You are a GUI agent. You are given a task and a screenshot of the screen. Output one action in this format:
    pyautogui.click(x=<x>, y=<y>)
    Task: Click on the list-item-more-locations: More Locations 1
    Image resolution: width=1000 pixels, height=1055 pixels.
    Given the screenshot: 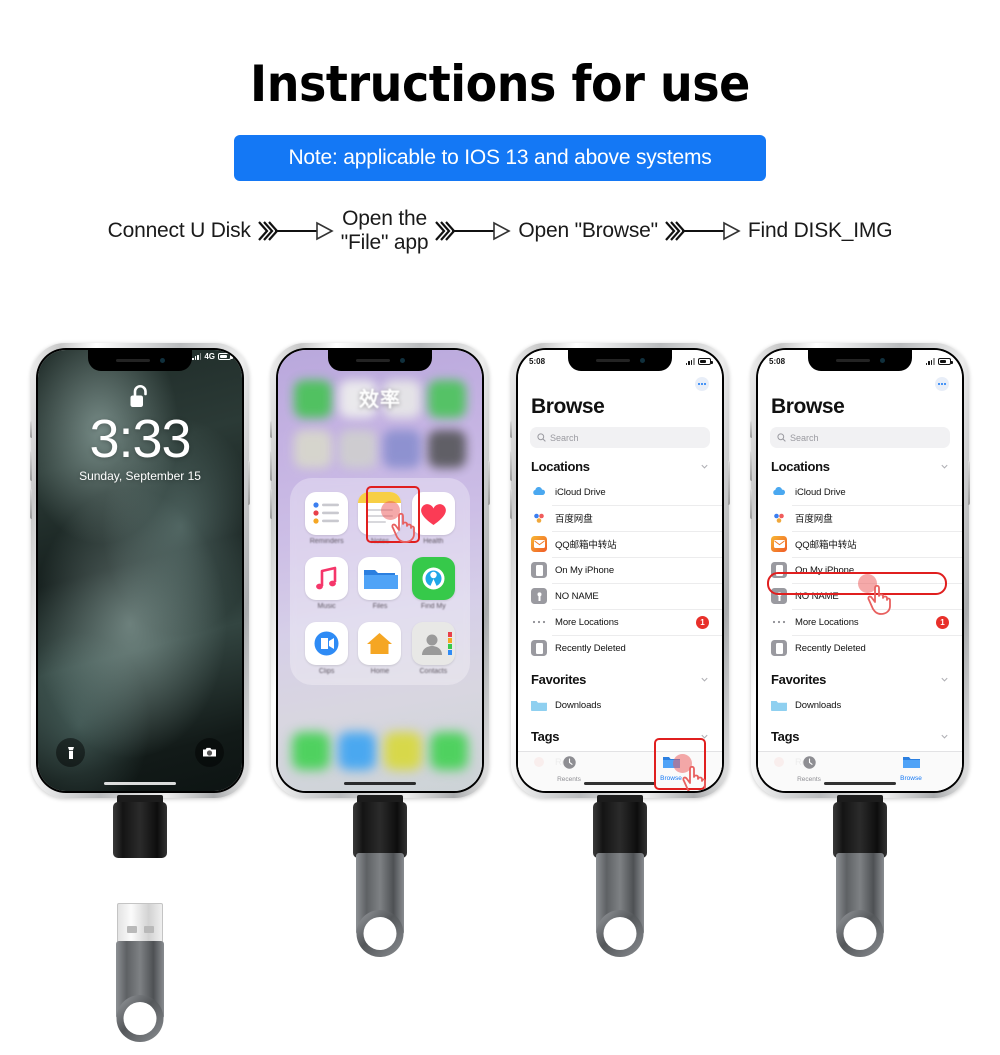 What is the action you would take?
    pyautogui.click(x=620, y=622)
    